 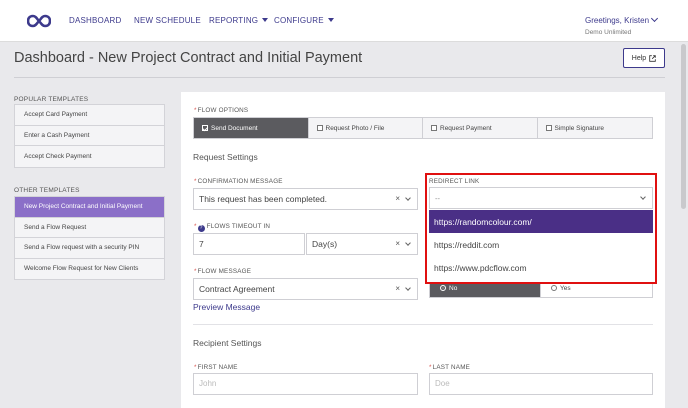 I want to click on flow-message-label-text: FLOW MESSAGE, so click(x=224, y=271).